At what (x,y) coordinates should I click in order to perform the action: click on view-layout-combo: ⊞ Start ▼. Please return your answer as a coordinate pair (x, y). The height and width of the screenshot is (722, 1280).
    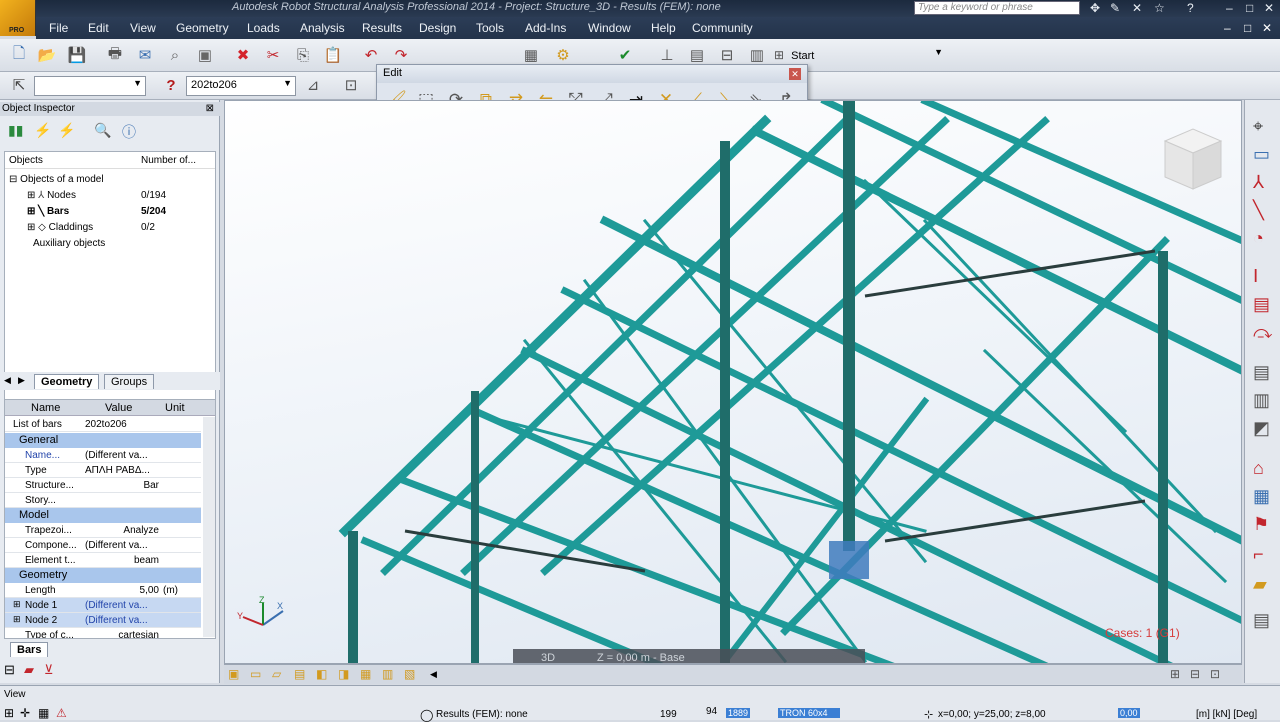
    Looking at the image, I should click on (858, 56).